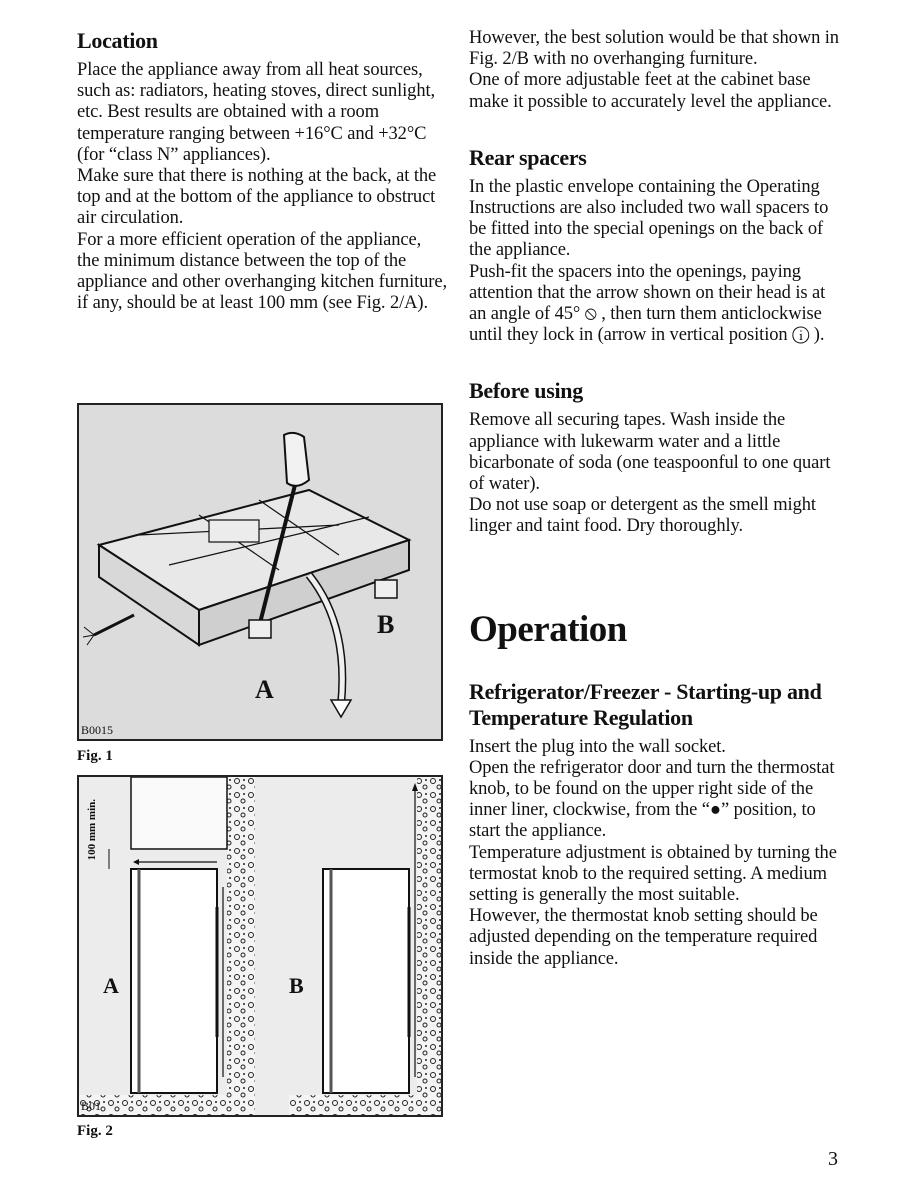 The height and width of the screenshot is (1188, 918). Describe the element at coordinates (117, 40) in the screenshot. I see `location-heading: Location` at that location.